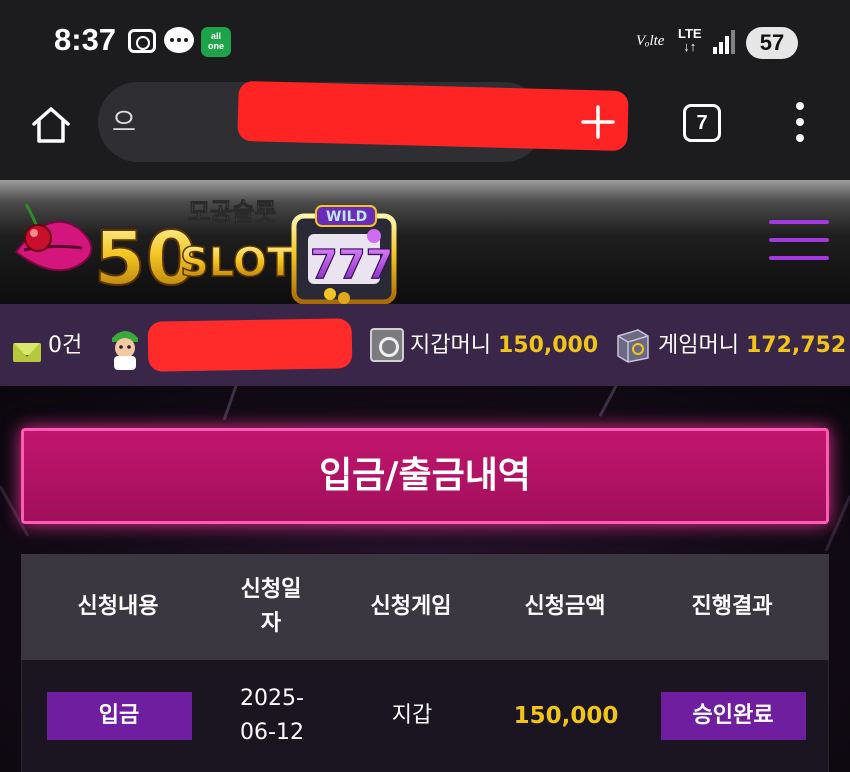 This screenshot has width=850, height=772. What do you see at coordinates (118, 606) in the screenshot?
I see `column-header-type: 신청내용` at bounding box center [118, 606].